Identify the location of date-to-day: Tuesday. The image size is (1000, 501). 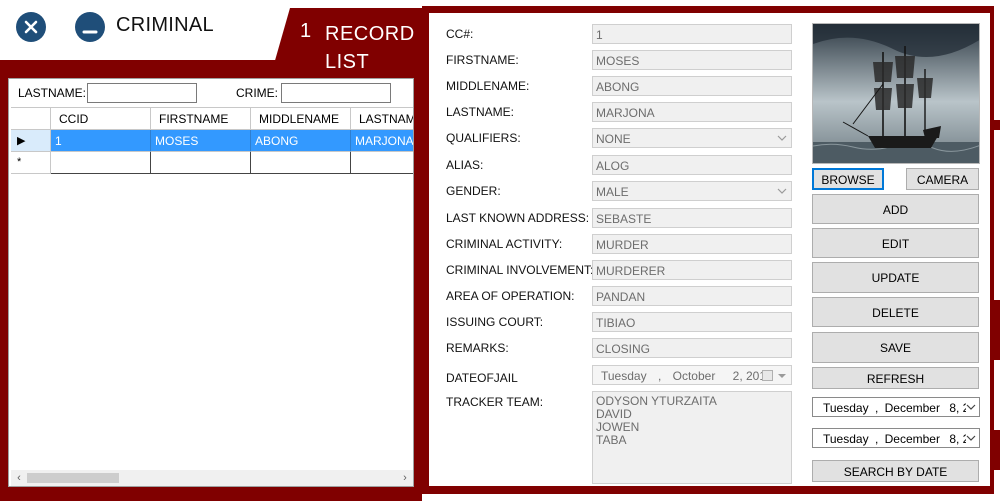
(846, 439).